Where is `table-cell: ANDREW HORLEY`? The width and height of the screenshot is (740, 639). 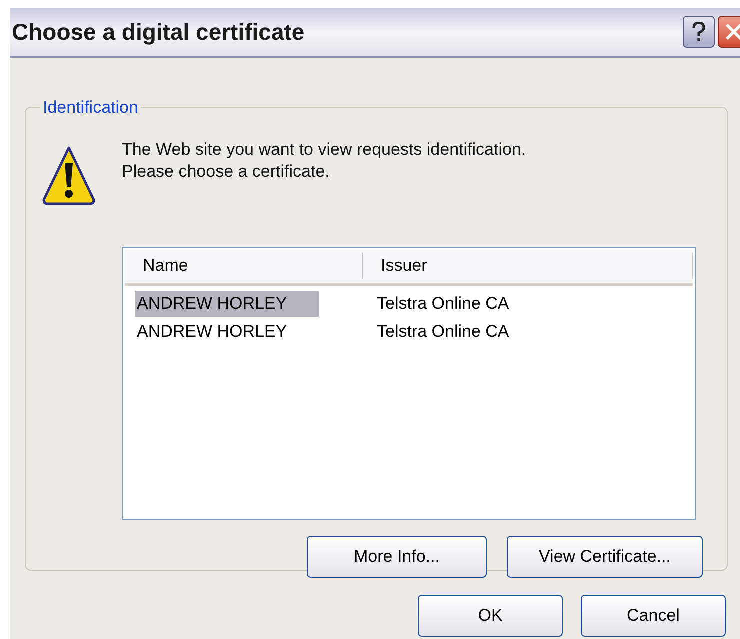
table-cell: ANDREW HORLEY is located at coordinates (227, 303).